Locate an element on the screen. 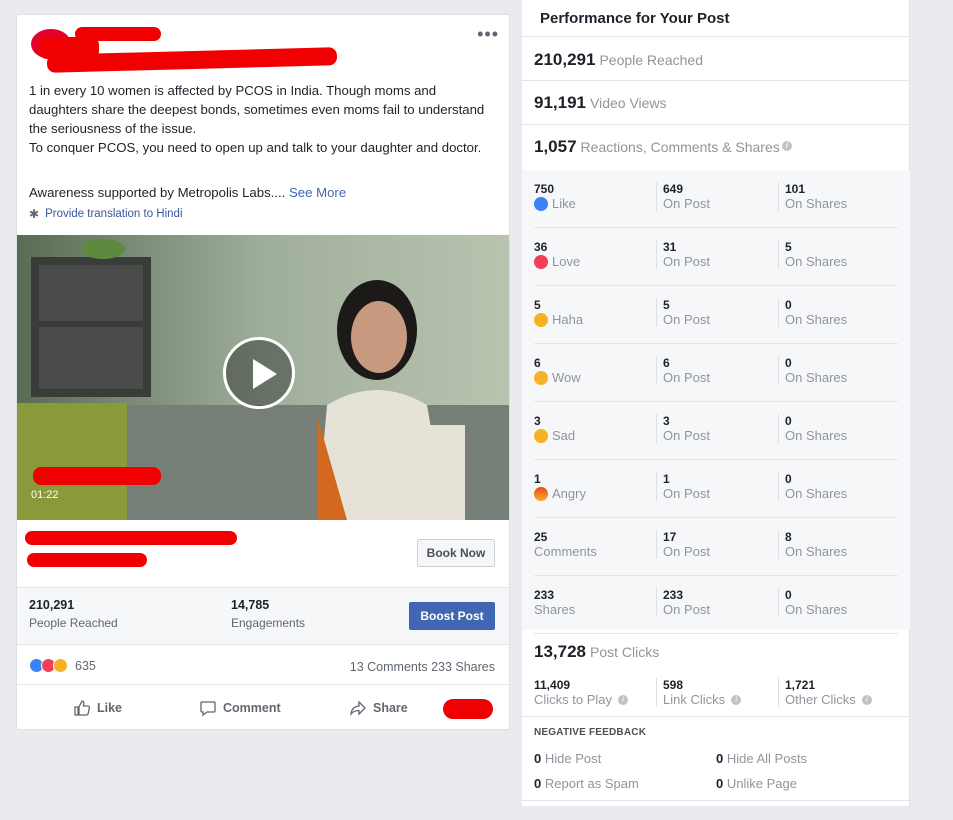 This screenshot has height=820, width=953. spam-label: Report as Spam is located at coordinates (591, 783).